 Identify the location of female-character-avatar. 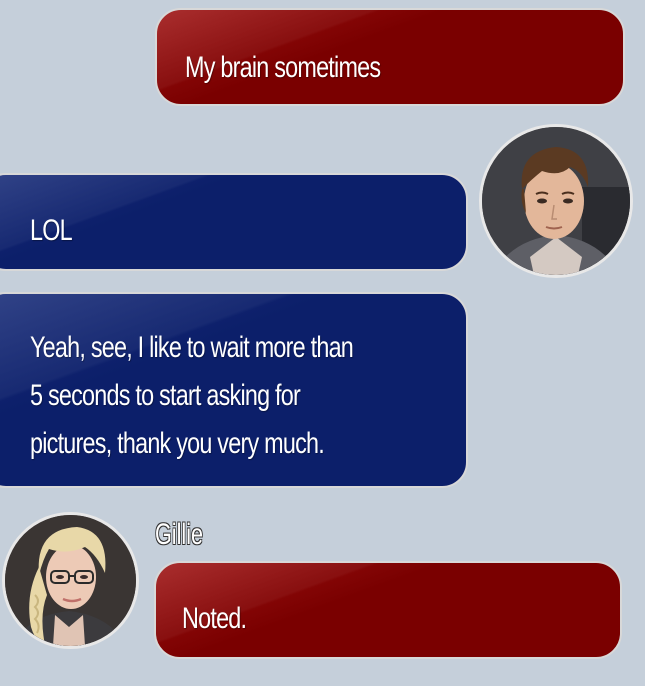
(70, 580).